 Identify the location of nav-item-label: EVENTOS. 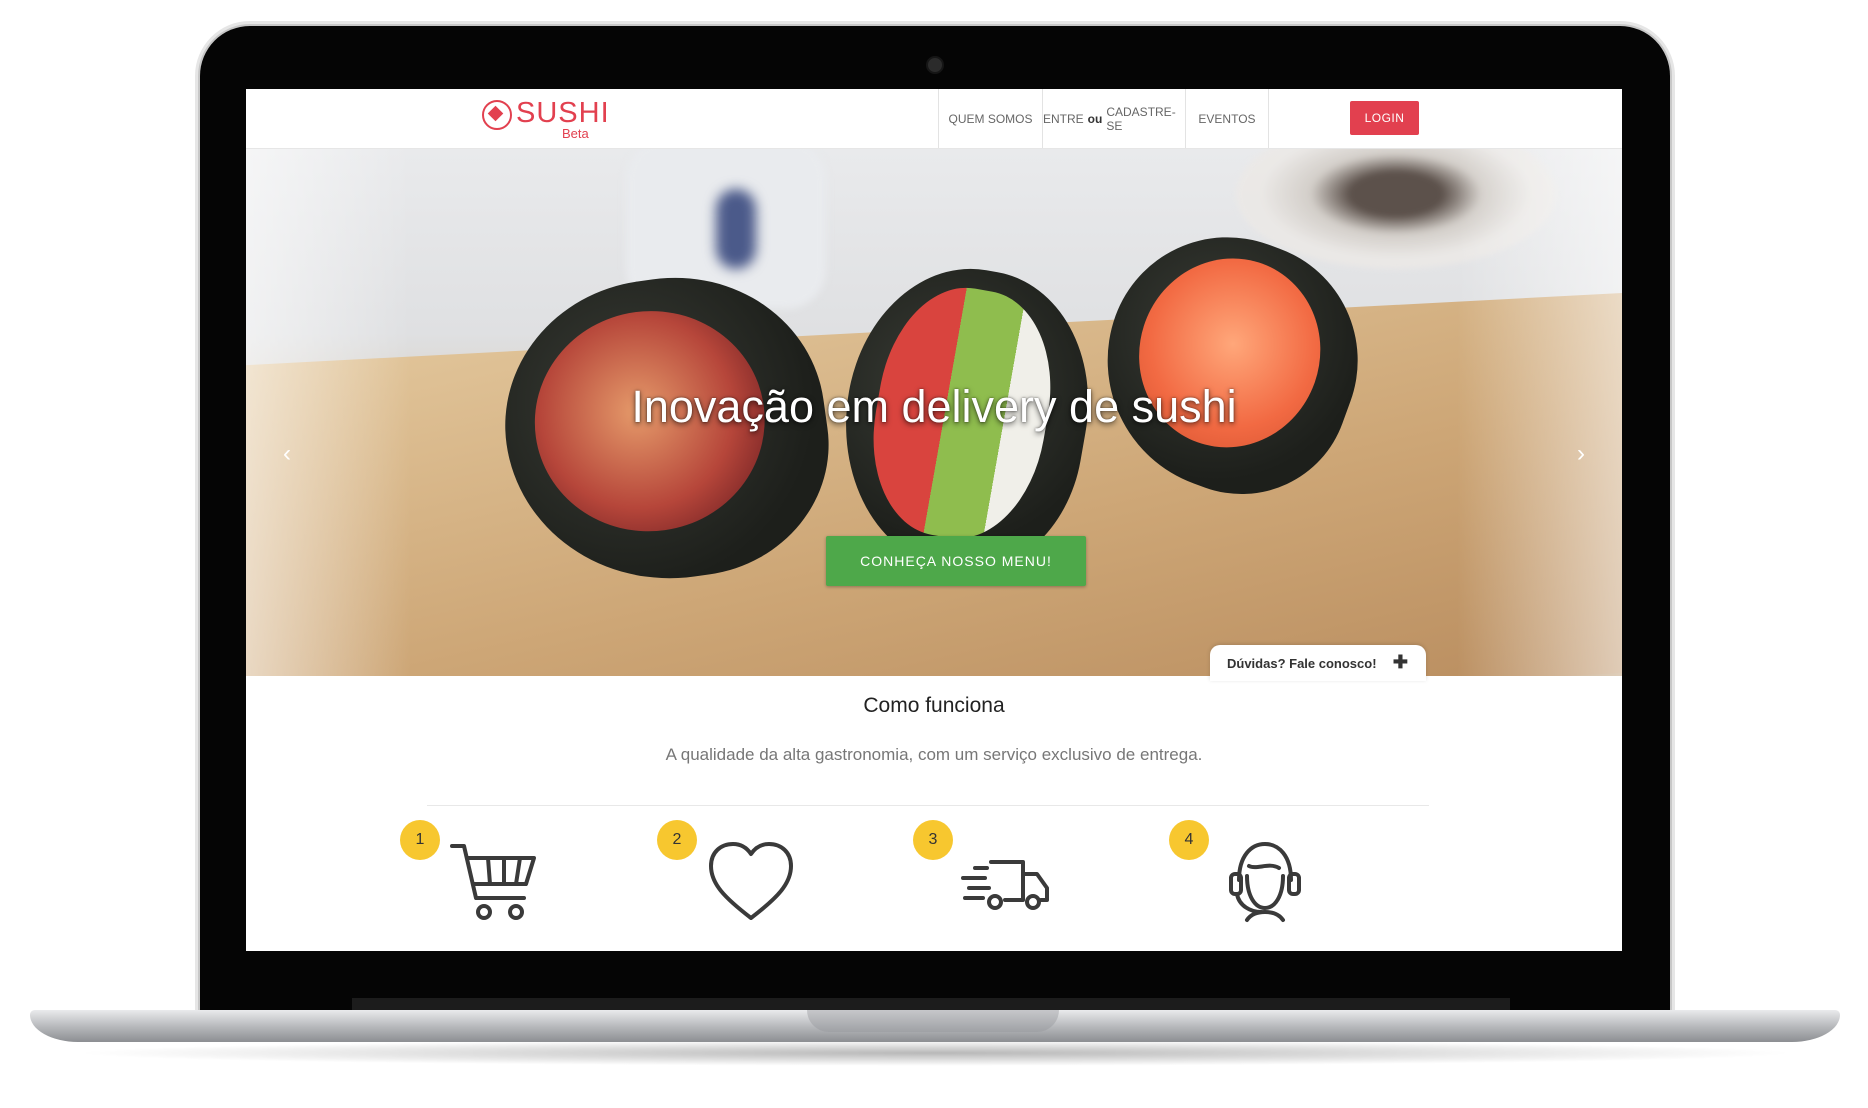
(1227, 118).